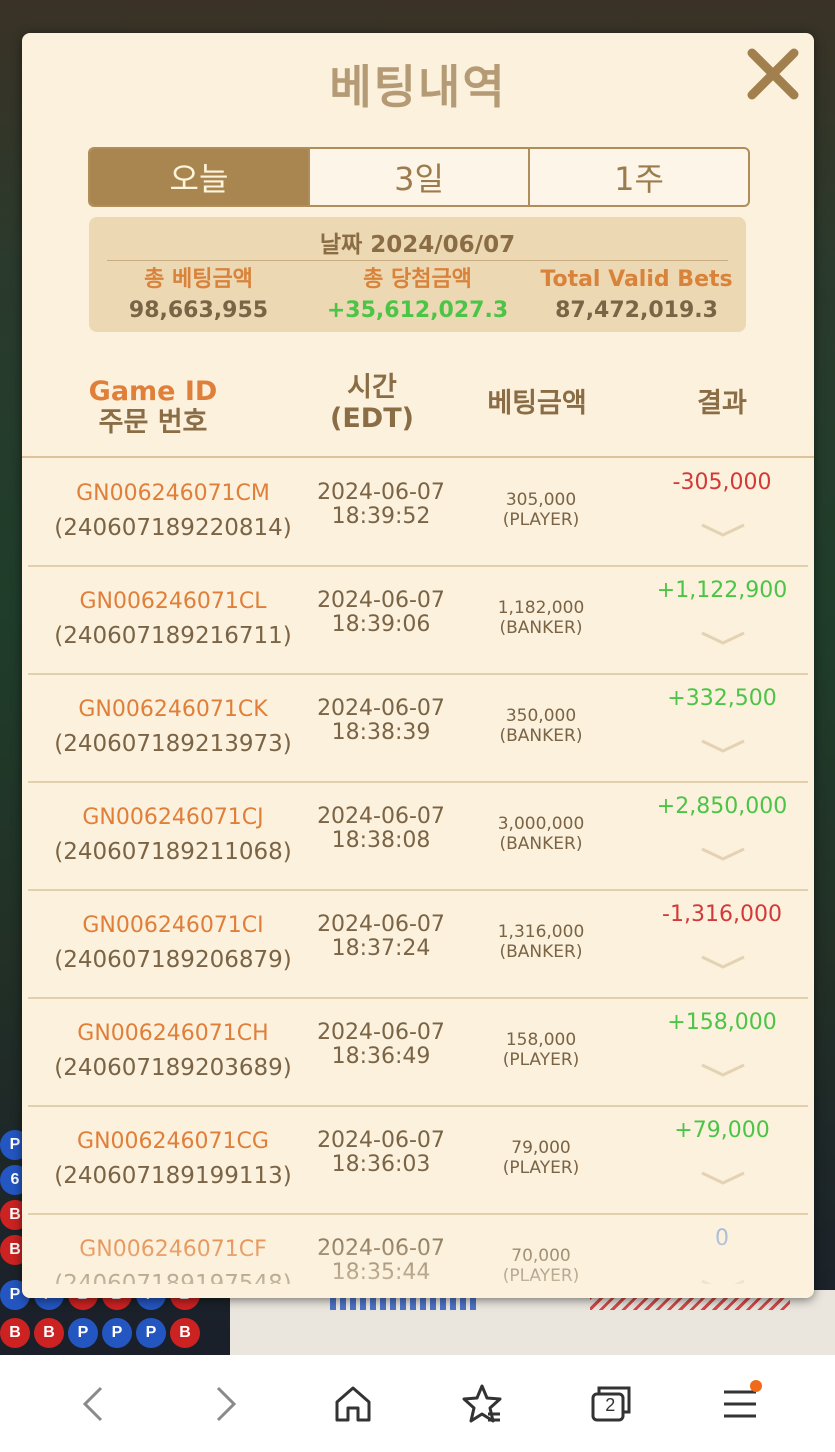  Describe the element at coordinates (722, 482) in the screenshot. I see `result-value: -305,000` at that location.